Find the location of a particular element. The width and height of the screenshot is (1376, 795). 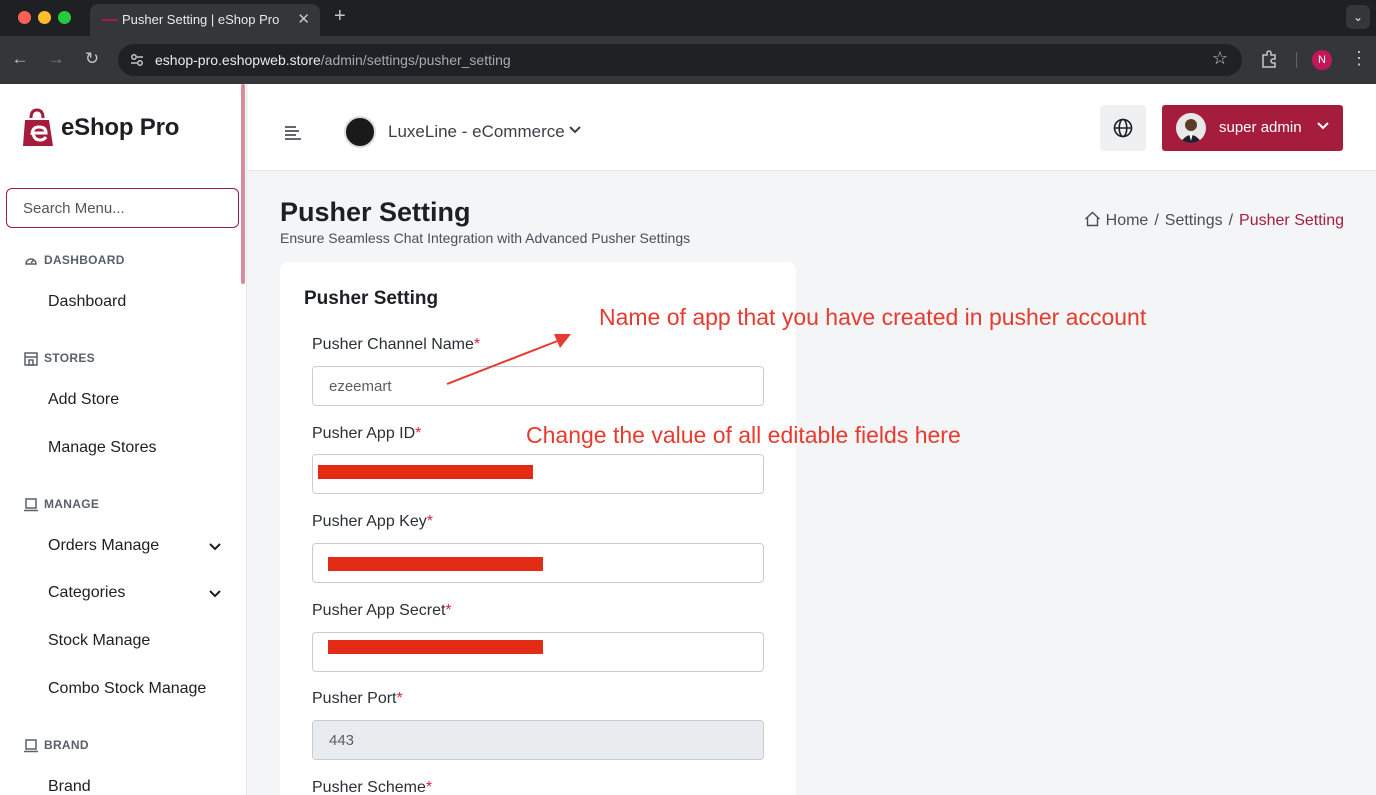

tab-search-icon: ⌄ is located at coordinates (1358, 17).